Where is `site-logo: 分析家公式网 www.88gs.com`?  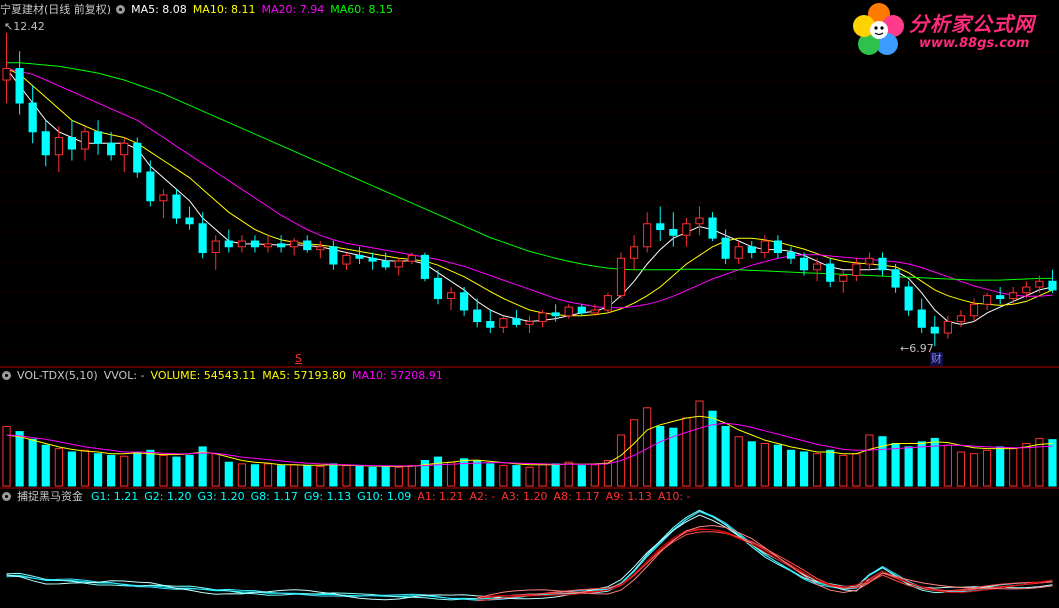
site-logo: 分析家公式网 www.88gs.com is located at coordinates (954, 30).